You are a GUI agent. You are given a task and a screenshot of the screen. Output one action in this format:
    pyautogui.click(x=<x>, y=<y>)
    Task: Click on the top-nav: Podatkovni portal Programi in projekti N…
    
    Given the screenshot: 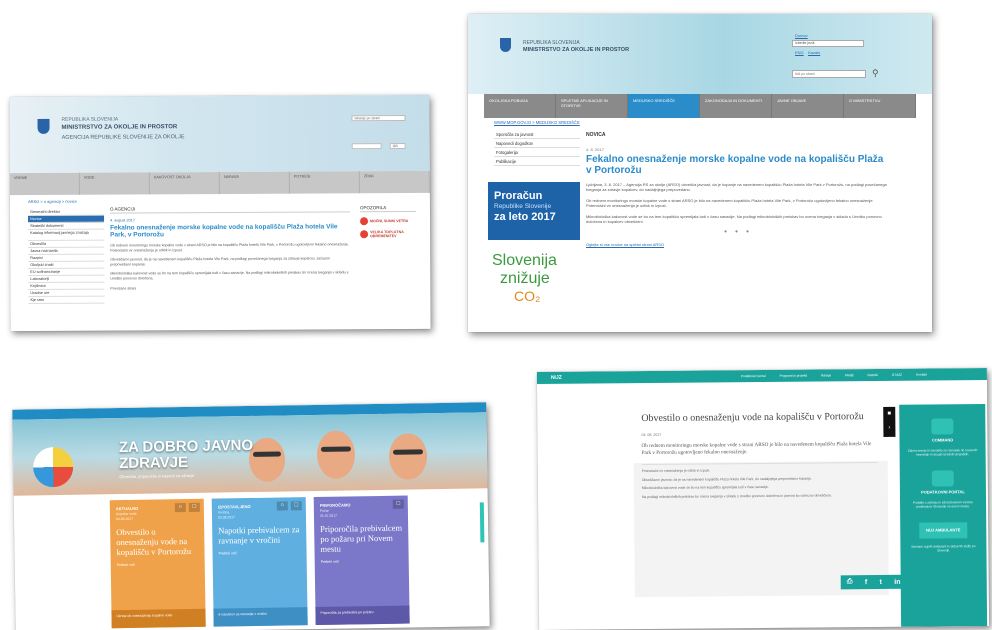 What is the action you would take?
    pyautogui.click(x=841, y=375)
    